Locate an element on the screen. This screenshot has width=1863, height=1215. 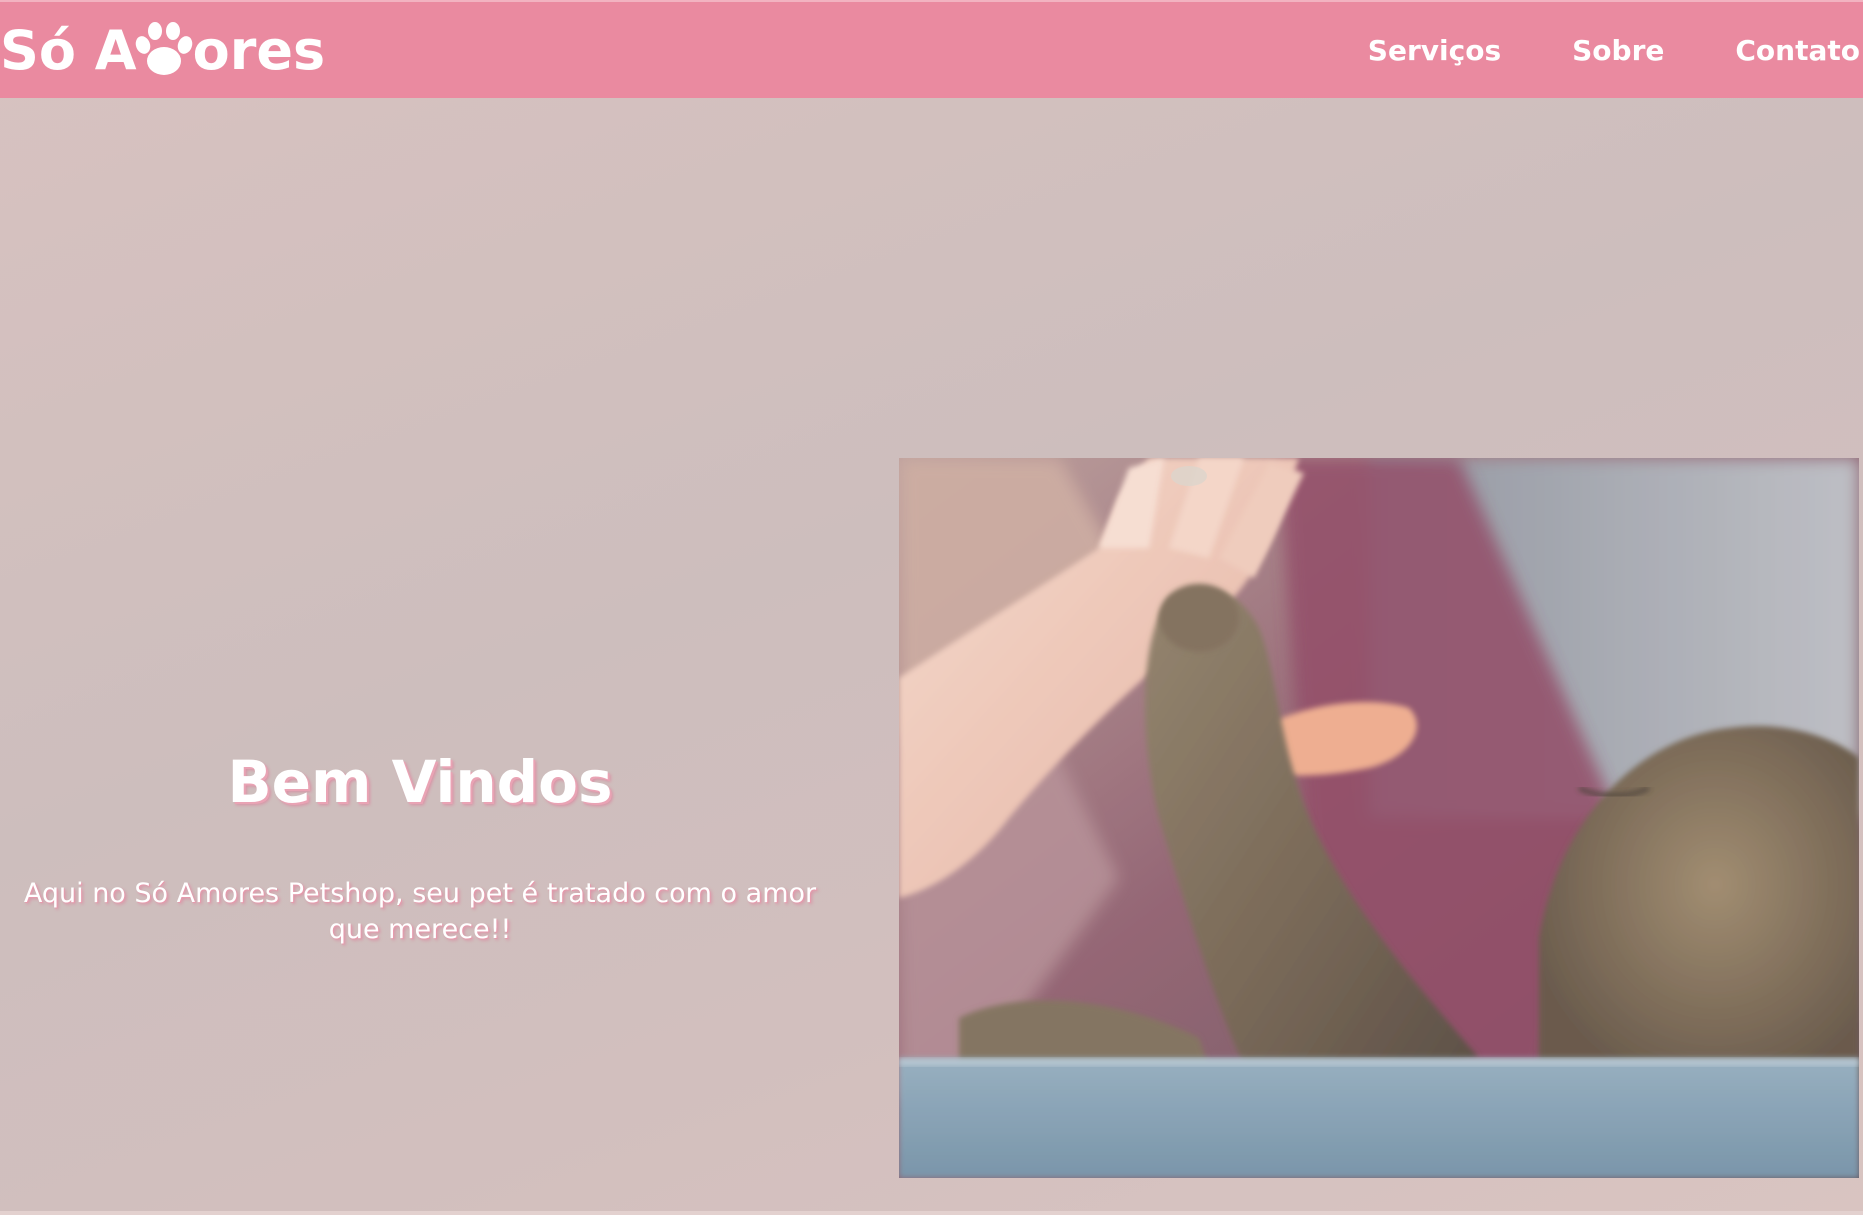
logo-text-end: ores is located at coordinates (259, 50).